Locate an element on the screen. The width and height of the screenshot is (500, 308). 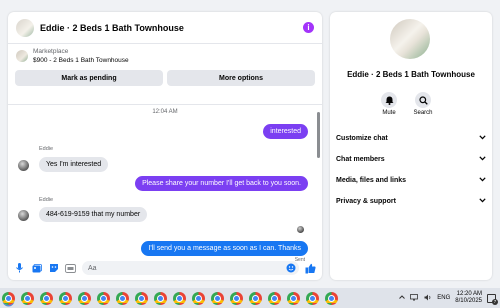
chevron-up-icon is located at coordinates (402, 298).